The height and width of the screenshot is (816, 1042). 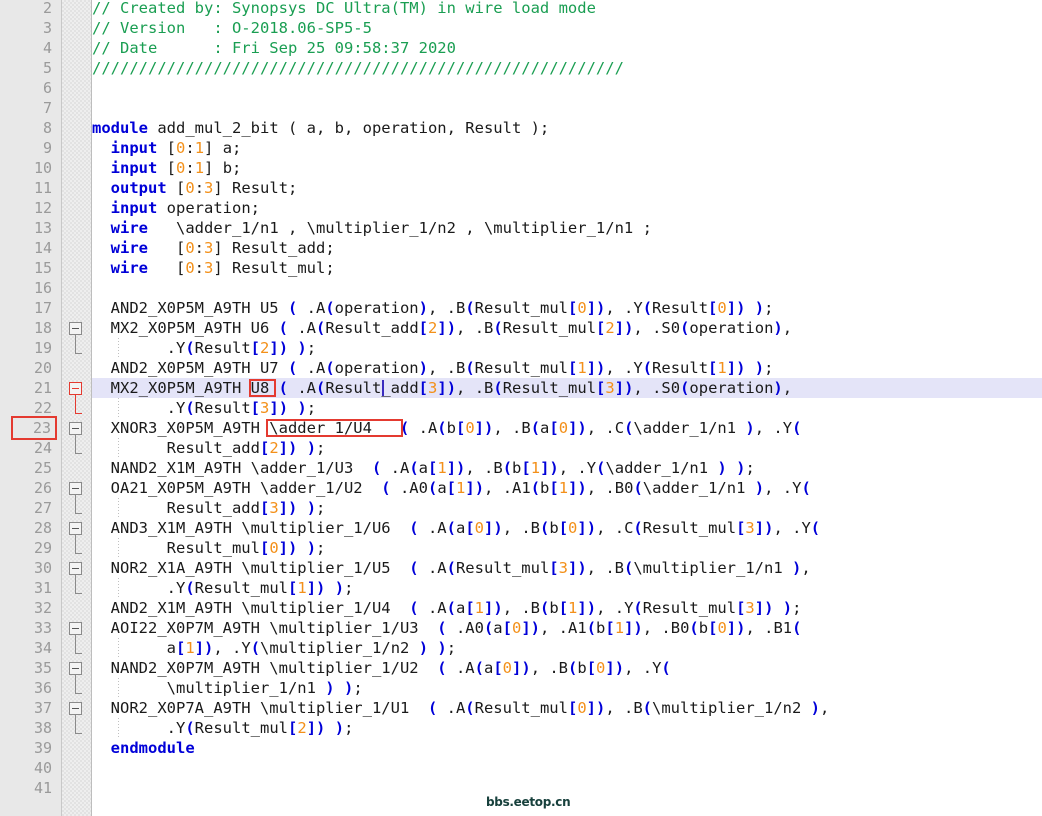 I want to click on code-line-text: endmodule, so click(x=143, y=748).